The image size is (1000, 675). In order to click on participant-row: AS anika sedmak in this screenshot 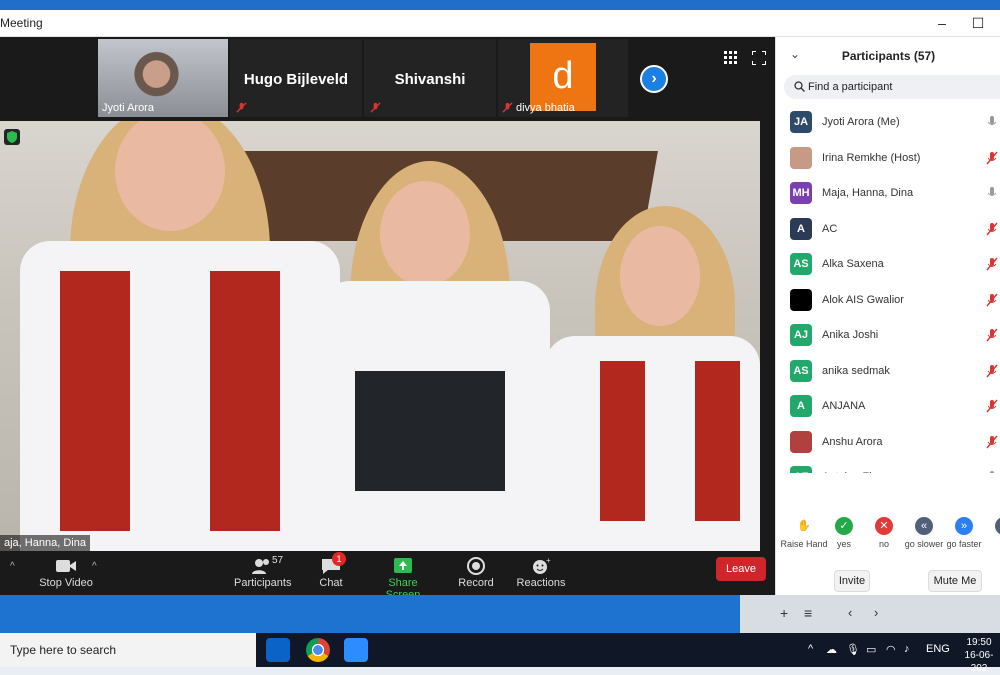, I will do `click(888, 371)`.